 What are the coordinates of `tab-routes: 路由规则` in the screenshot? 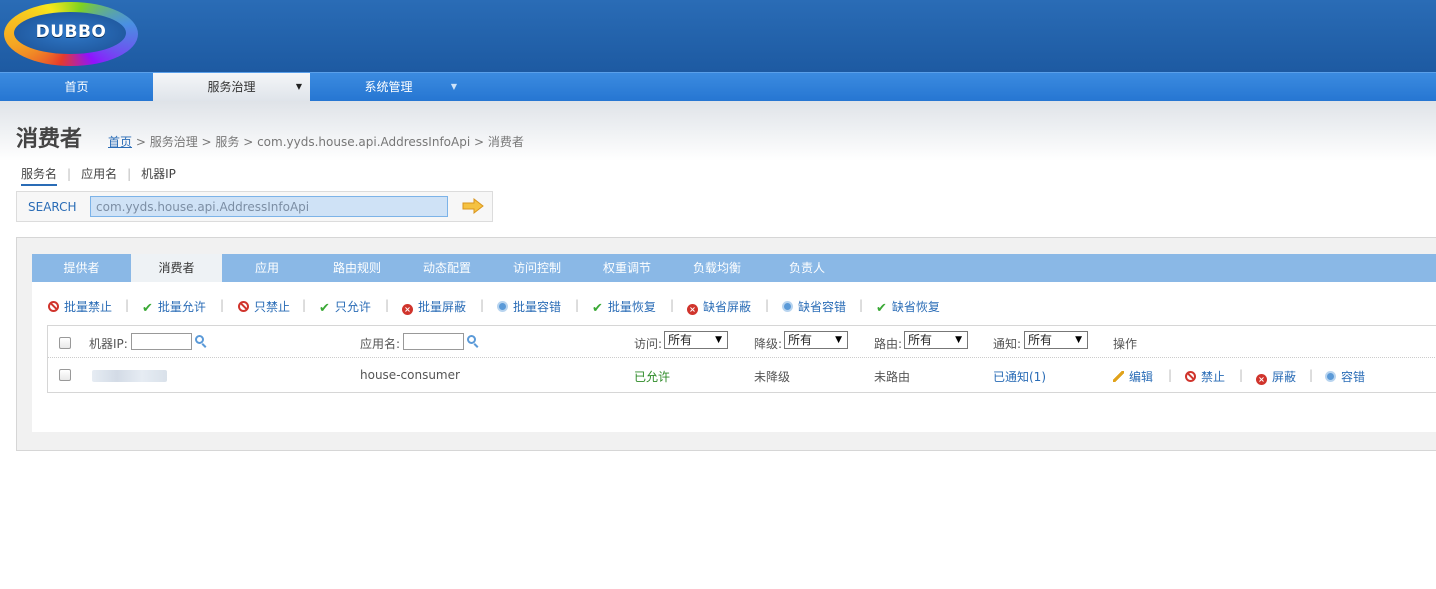 It's located at (357, 268).